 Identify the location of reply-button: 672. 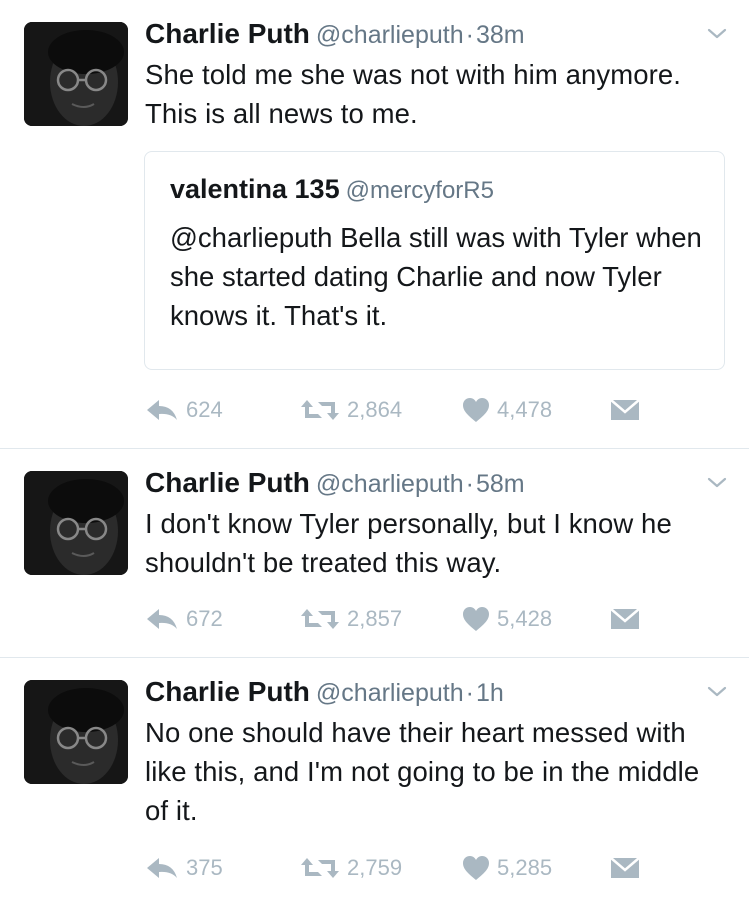
(184, 619).